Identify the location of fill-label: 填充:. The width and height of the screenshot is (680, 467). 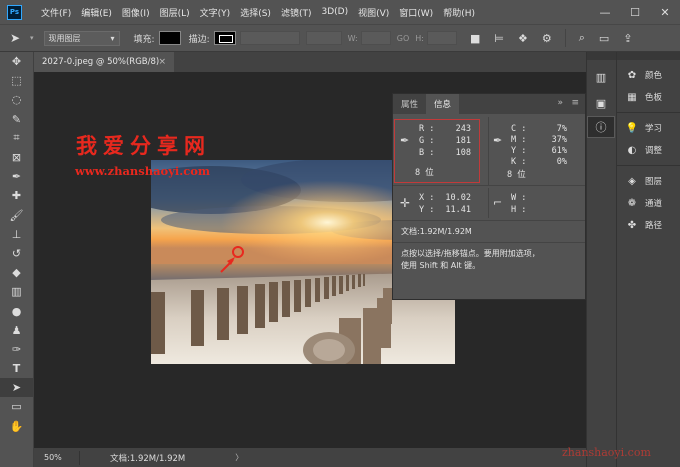
(144, 39).